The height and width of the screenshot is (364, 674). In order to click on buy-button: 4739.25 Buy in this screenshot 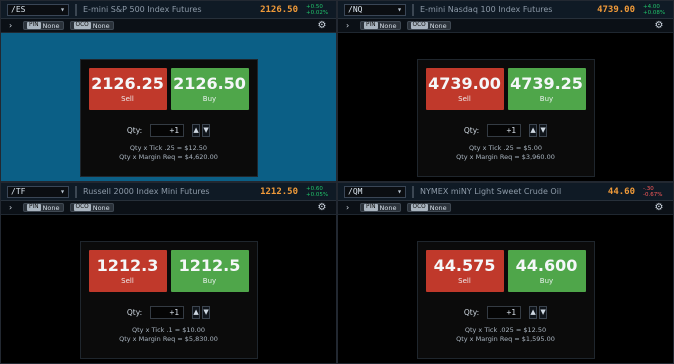, I will do `click(546, 89)`.